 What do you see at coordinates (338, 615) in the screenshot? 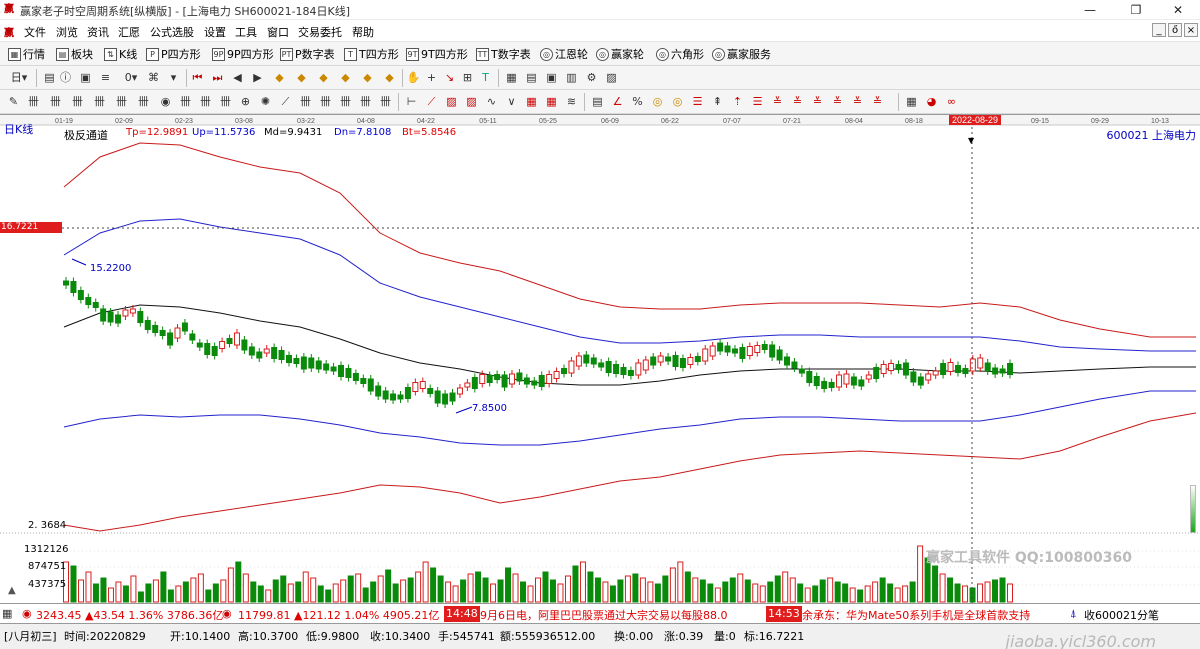
I see `sz-index: 11799.81 ▲121.12 1.04% 4905.21亿` at bounding box center [338, 615].